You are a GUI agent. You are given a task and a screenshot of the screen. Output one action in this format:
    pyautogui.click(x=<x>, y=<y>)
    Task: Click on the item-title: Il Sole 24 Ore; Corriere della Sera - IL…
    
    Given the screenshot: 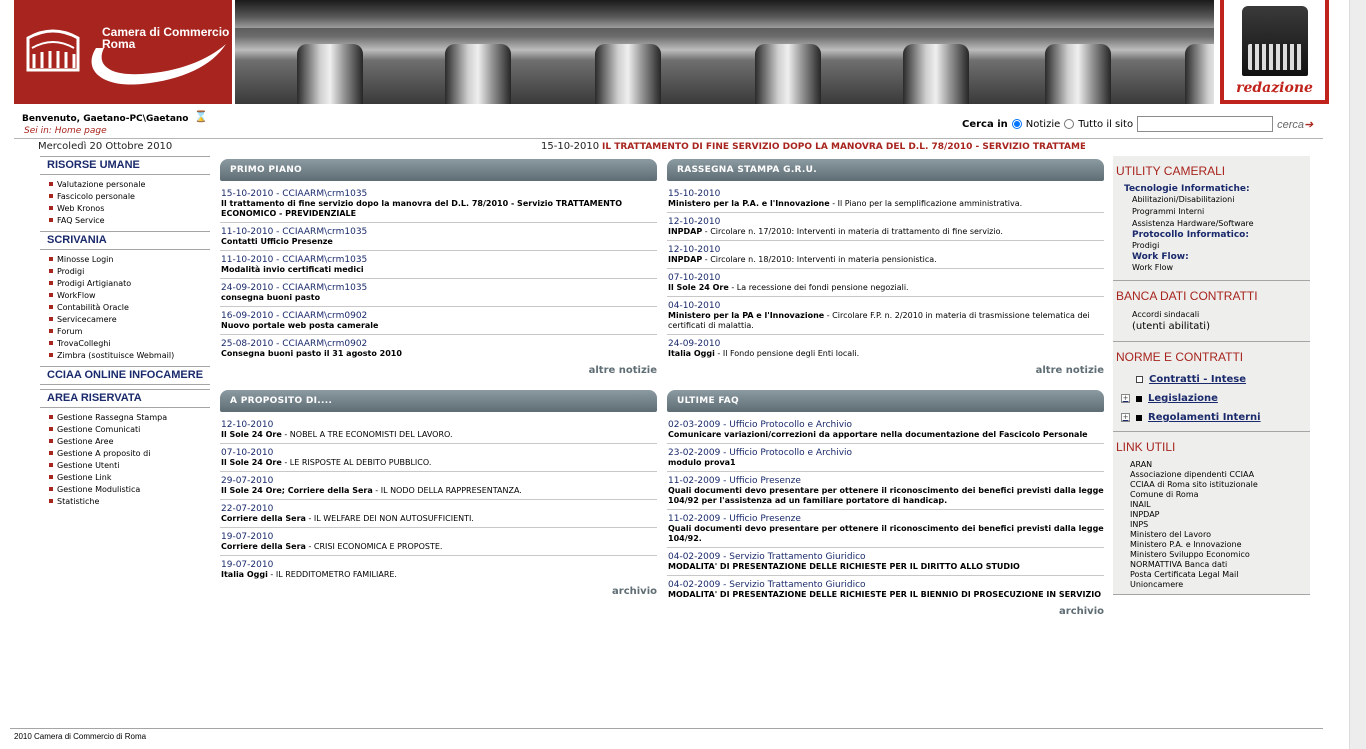 What is the action you would take?
    pyautogui.click(x=439, y=491)
    